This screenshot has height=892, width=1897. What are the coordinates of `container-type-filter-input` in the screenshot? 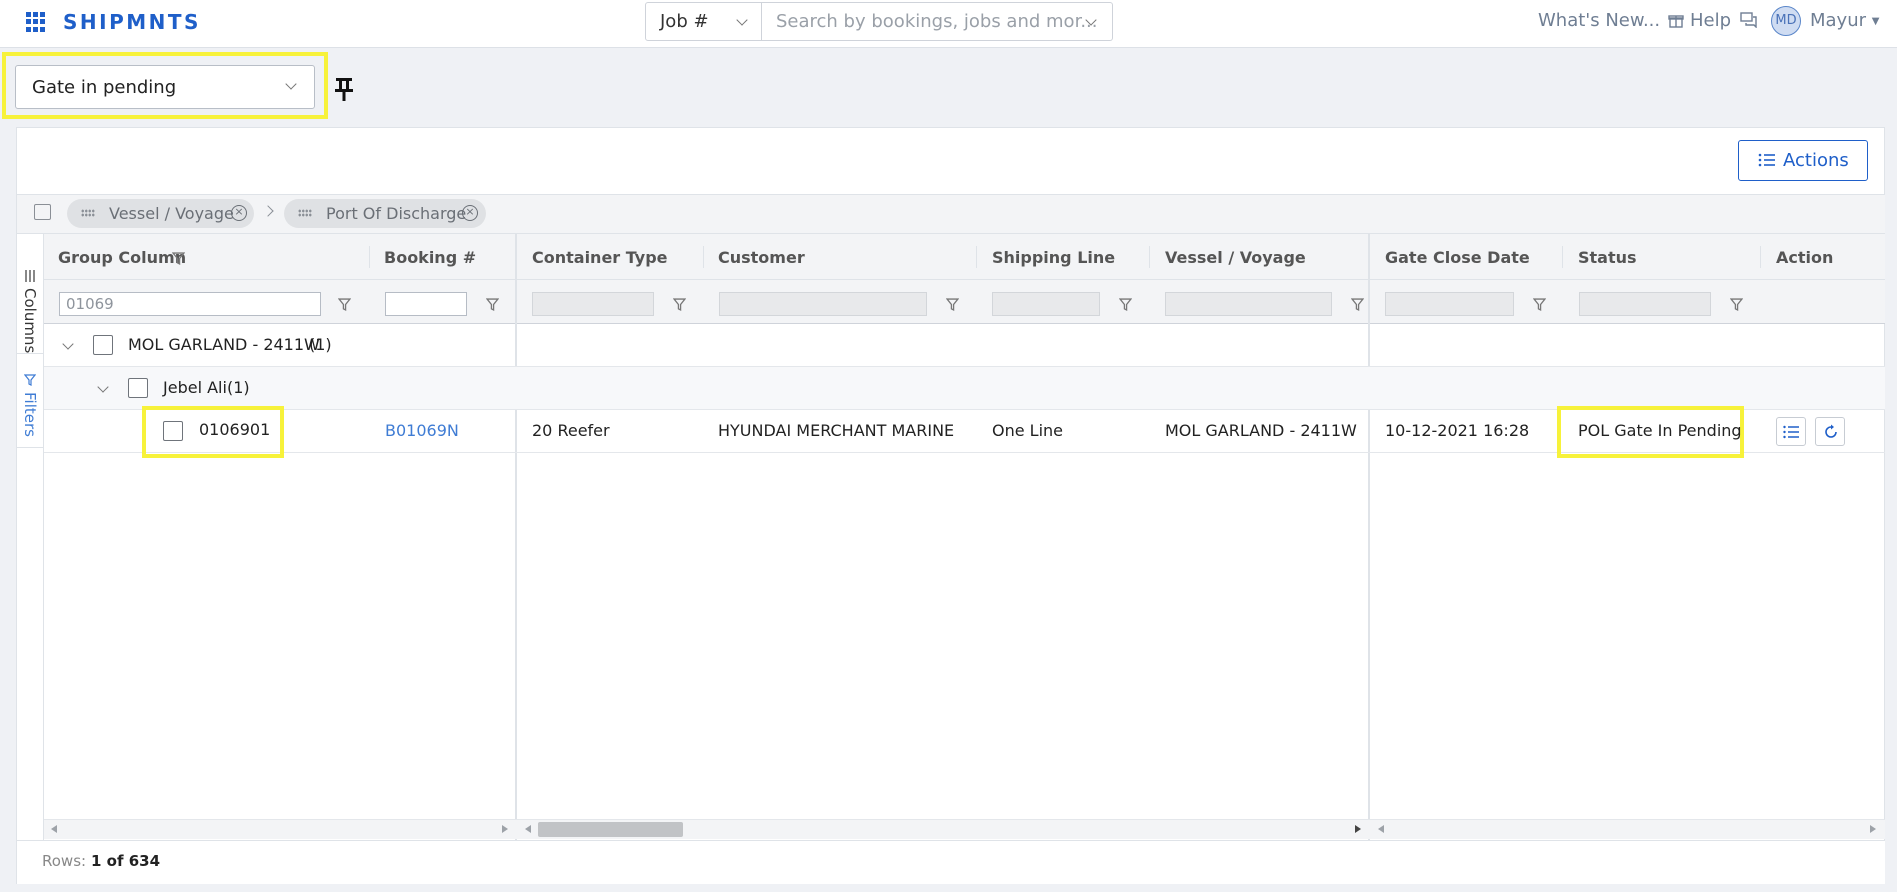 It's located at (593, 304).